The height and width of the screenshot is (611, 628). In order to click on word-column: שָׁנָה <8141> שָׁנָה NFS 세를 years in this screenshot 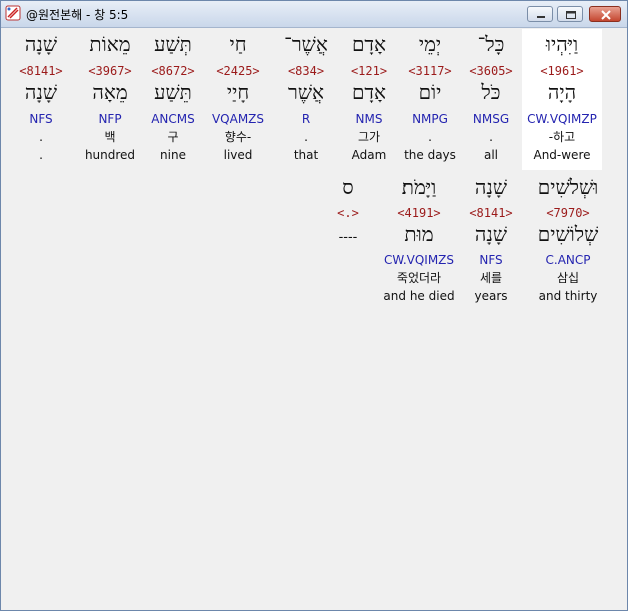, I will do `click(491, 242)`.